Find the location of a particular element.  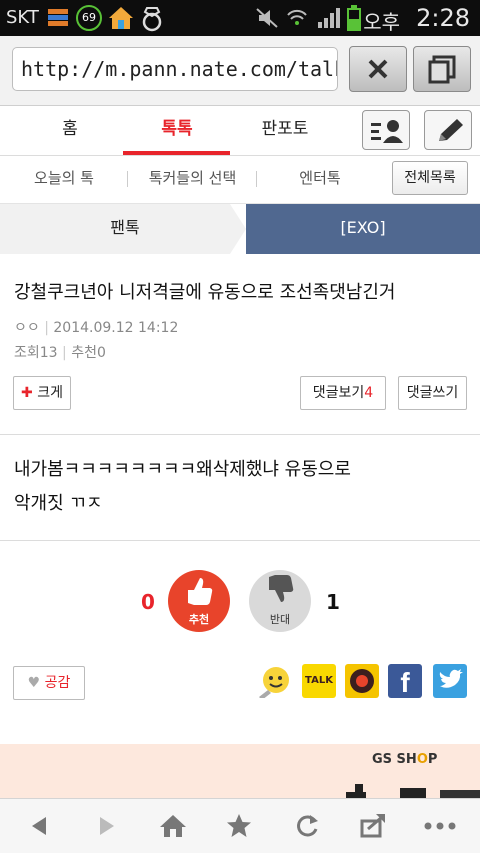

recommend-button: 추천 is located at coordinates (199, 601).